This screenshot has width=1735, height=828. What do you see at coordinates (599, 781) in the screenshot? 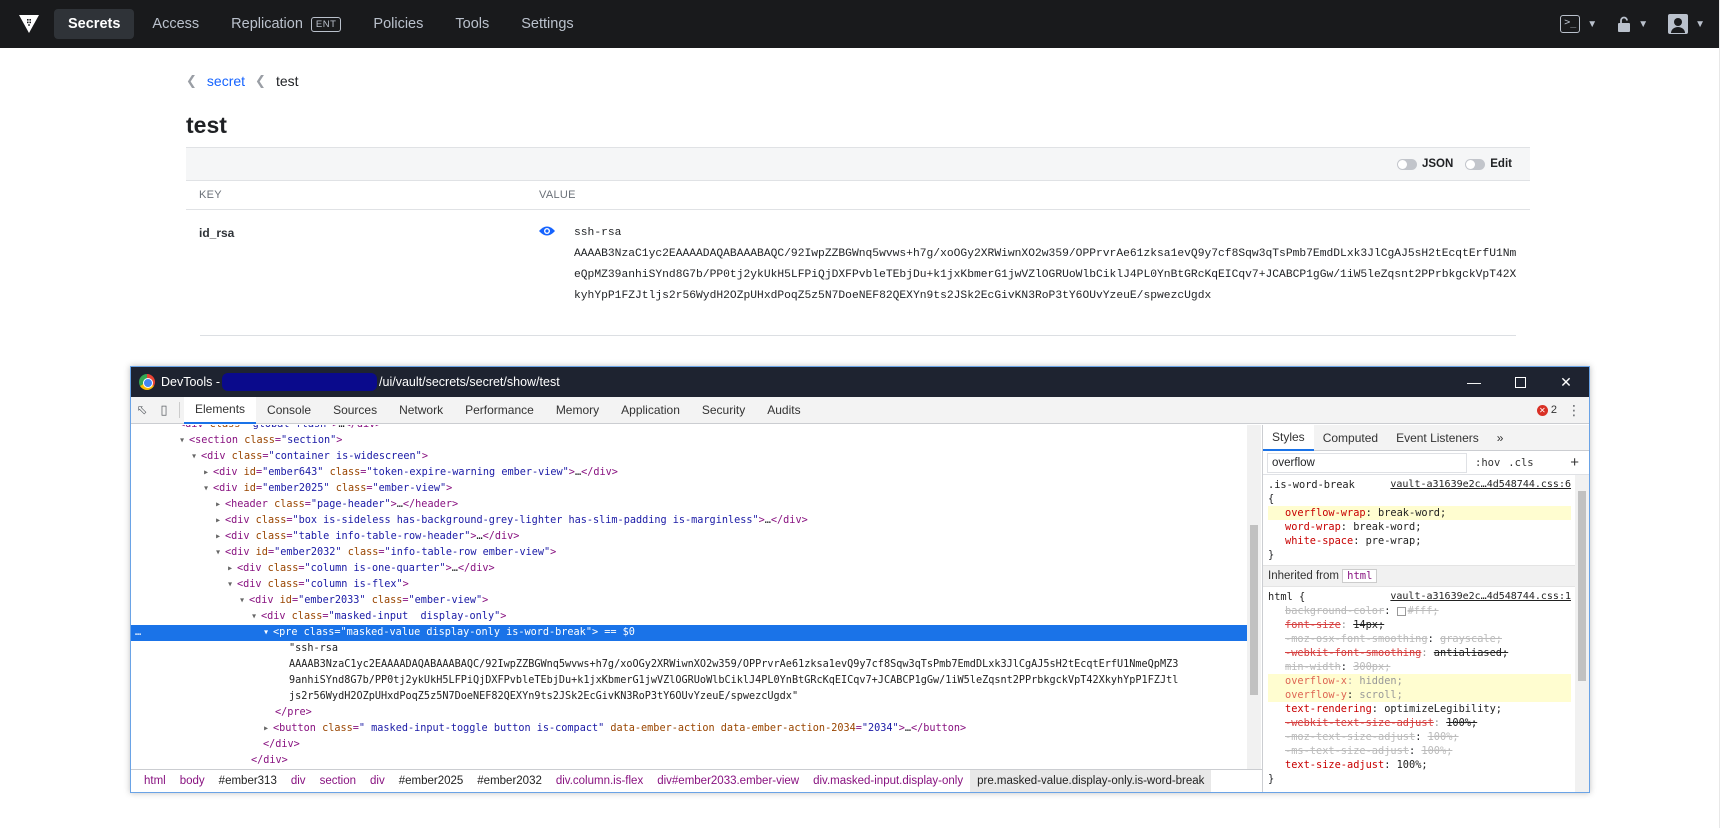
I see `dom-crumb: div.column.is-flex` at bounding box center [599, 781].